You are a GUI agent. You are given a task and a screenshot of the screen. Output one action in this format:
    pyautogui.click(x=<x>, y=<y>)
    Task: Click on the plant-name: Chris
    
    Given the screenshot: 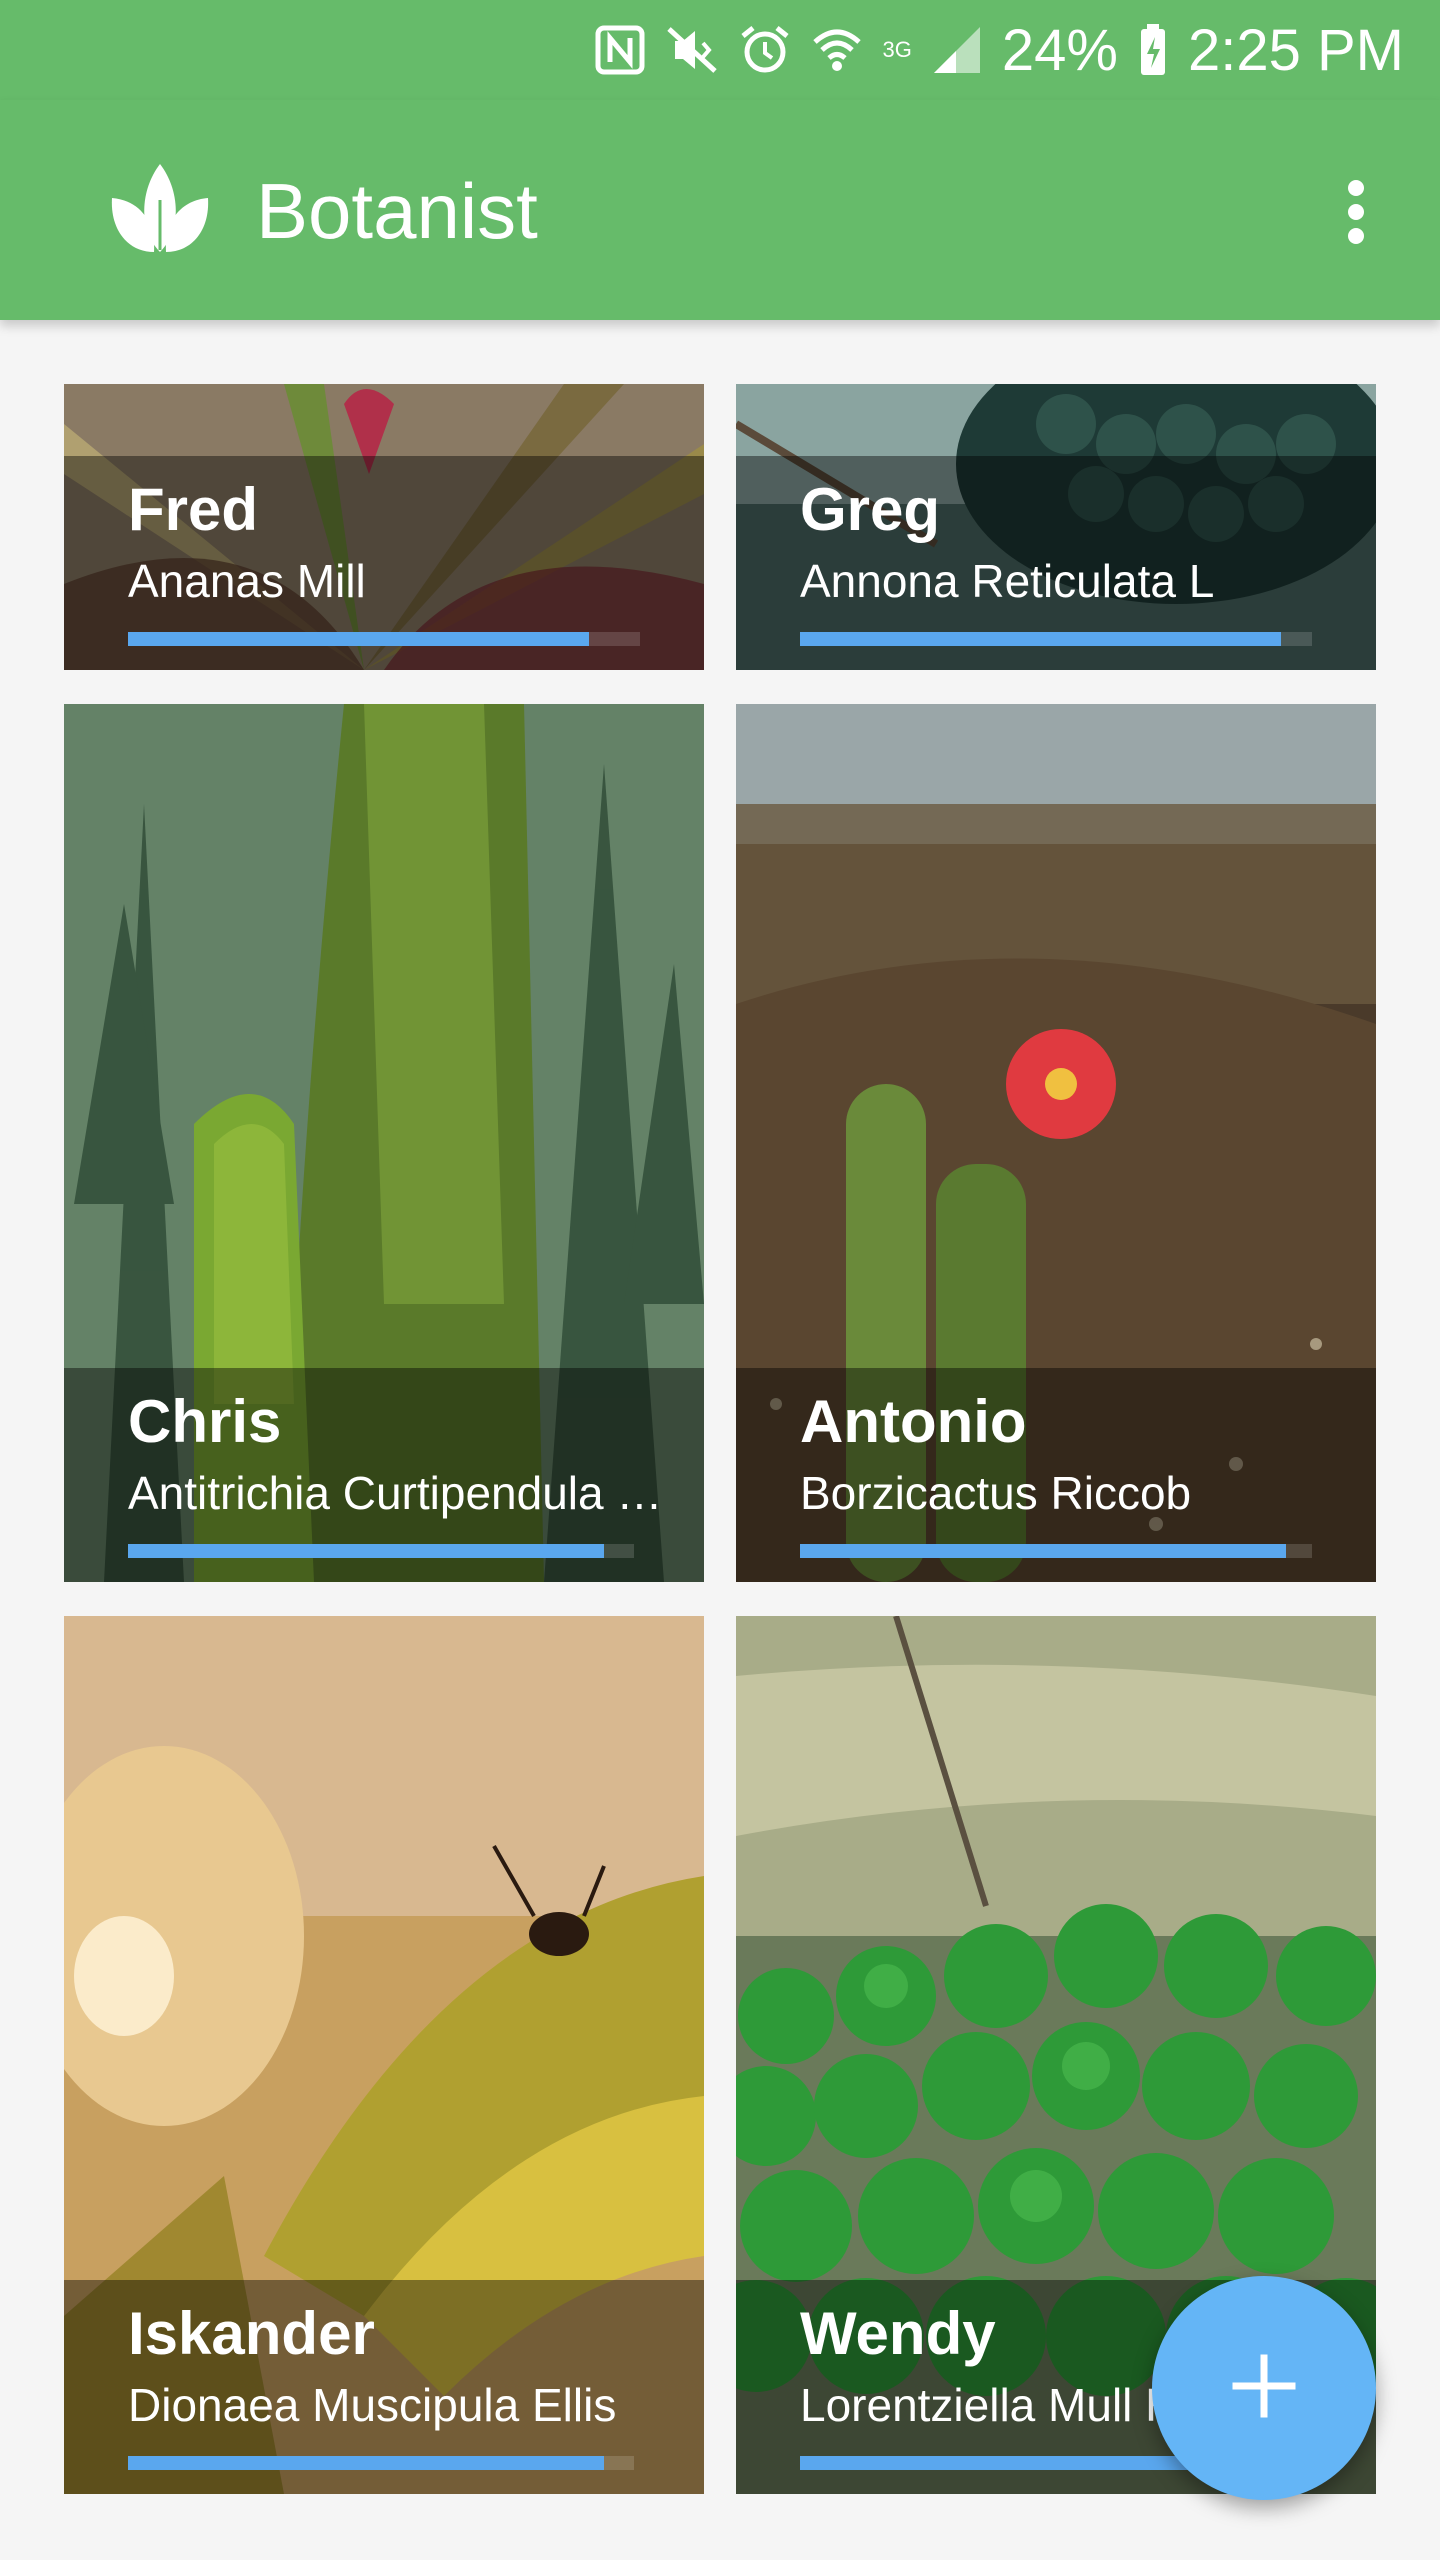 What is the action you would take?
    pyautogui.click(x=205, y=1421)
    